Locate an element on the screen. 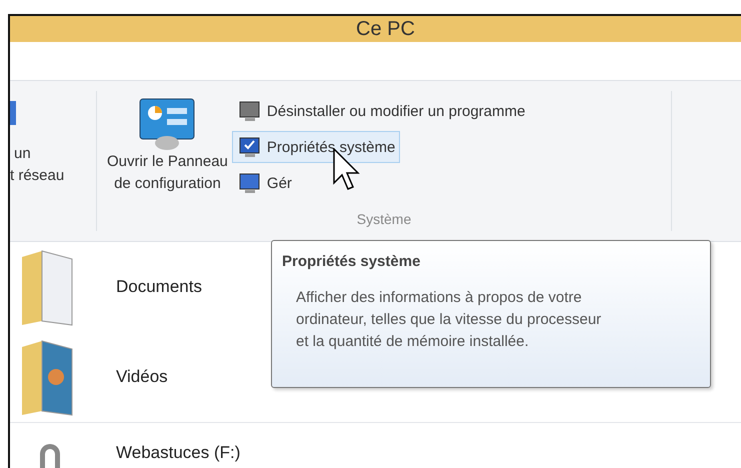 The height and width of the screenshot is (468, 741). item-label: Vidéos is located at coordinates (142, 377).